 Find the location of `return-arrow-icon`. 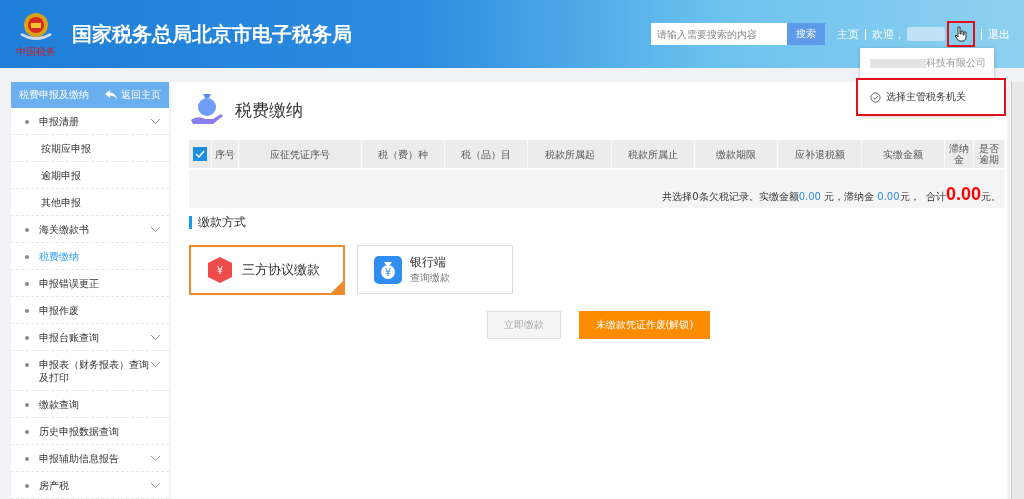

return-arrow-icon is located at coordinates (111, 95).